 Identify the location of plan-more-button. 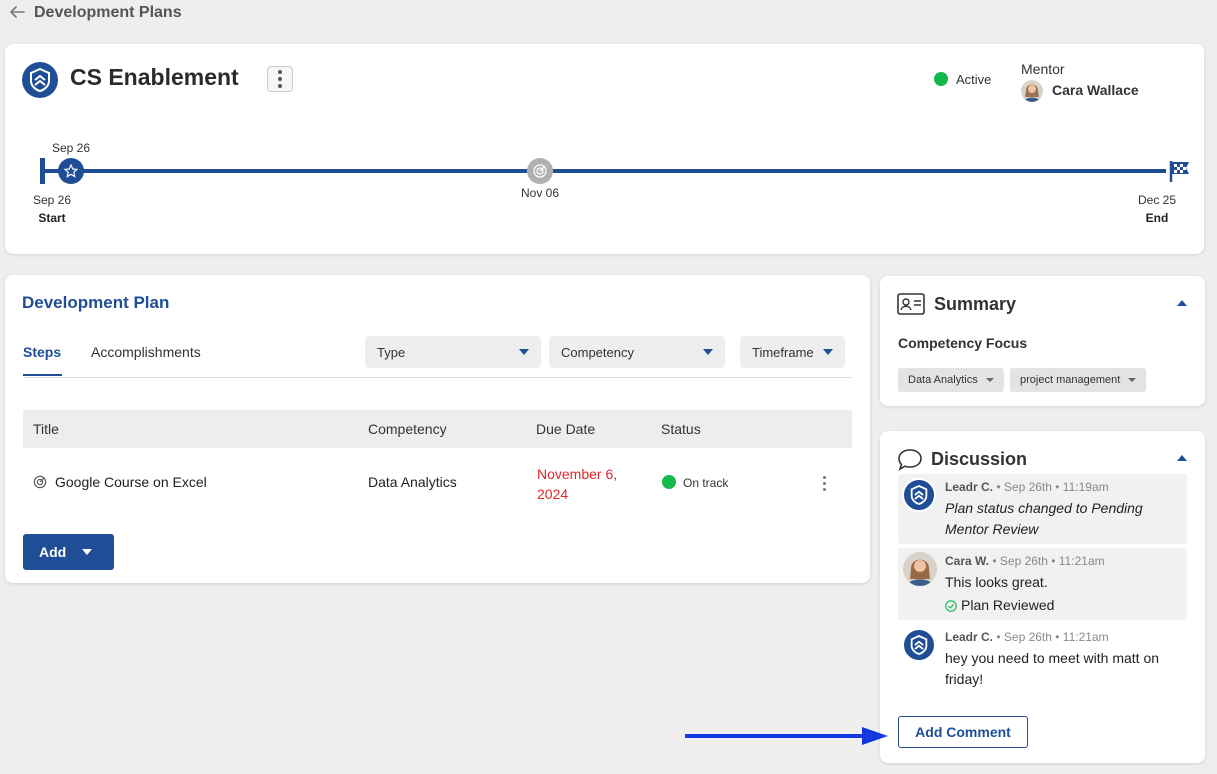
(280, 79).